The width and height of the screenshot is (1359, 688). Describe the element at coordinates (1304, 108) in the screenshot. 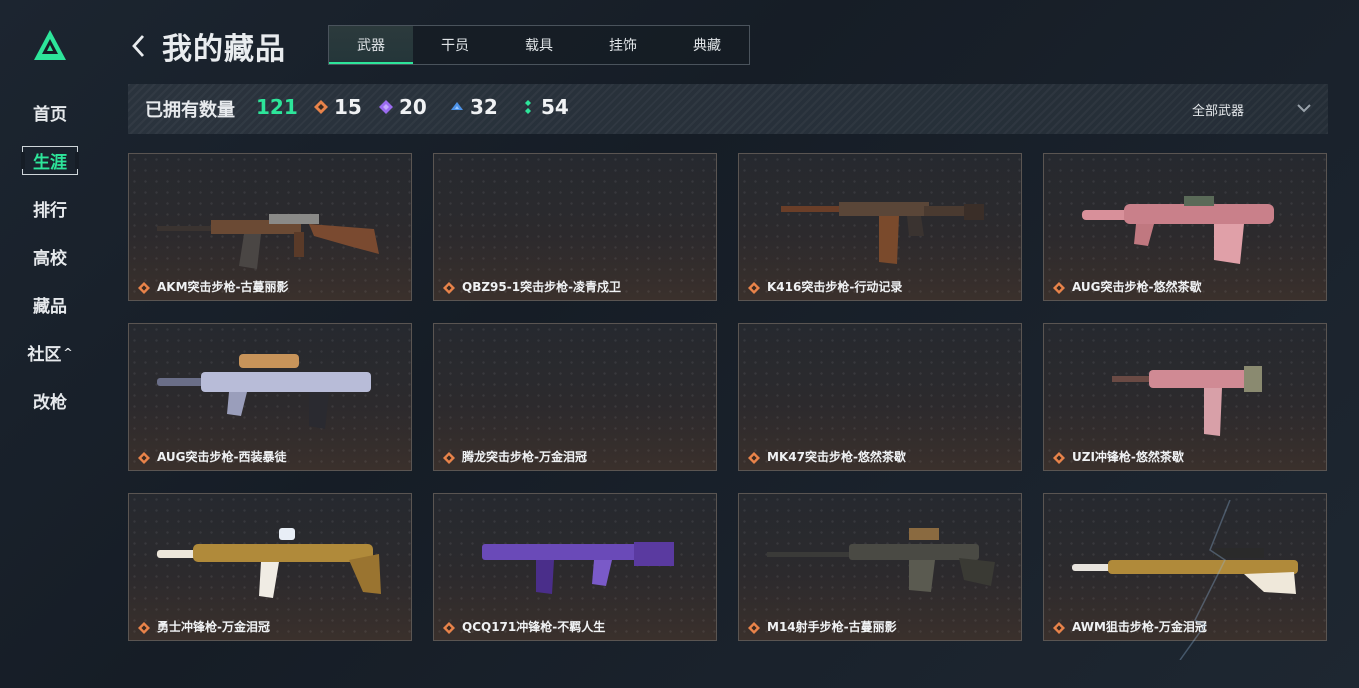

I see `chevron-down-icon` at that location.